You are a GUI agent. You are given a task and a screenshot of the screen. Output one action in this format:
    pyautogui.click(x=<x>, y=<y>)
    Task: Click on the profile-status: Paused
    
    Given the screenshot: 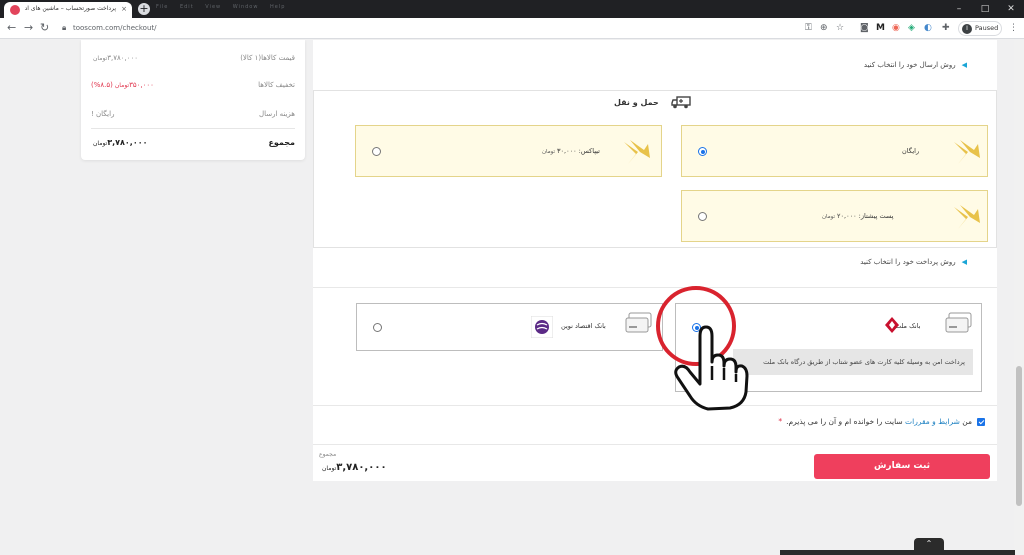 What is the action you would take?
    pyautogui.click(x=987, y=28)
    